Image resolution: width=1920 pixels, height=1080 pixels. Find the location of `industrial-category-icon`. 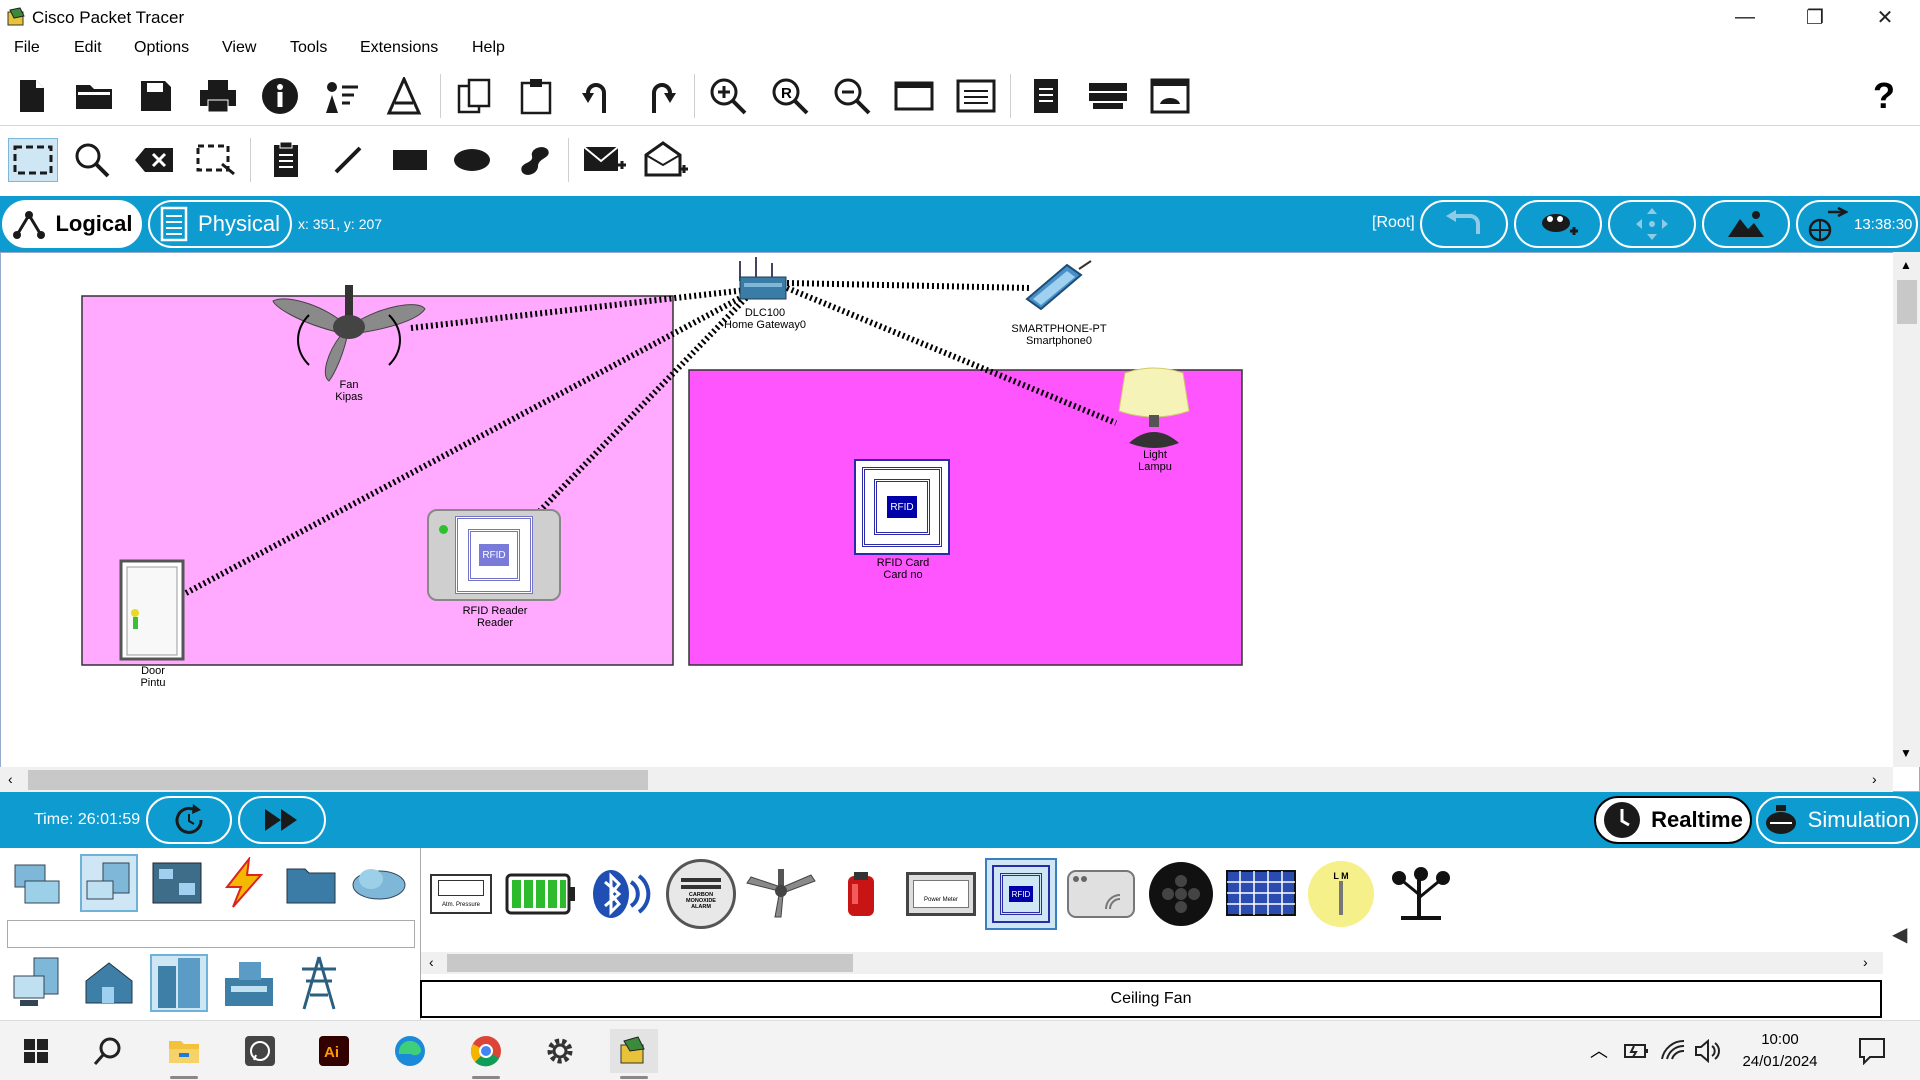

industrial-category-icon is located at coordinates (249, 983).